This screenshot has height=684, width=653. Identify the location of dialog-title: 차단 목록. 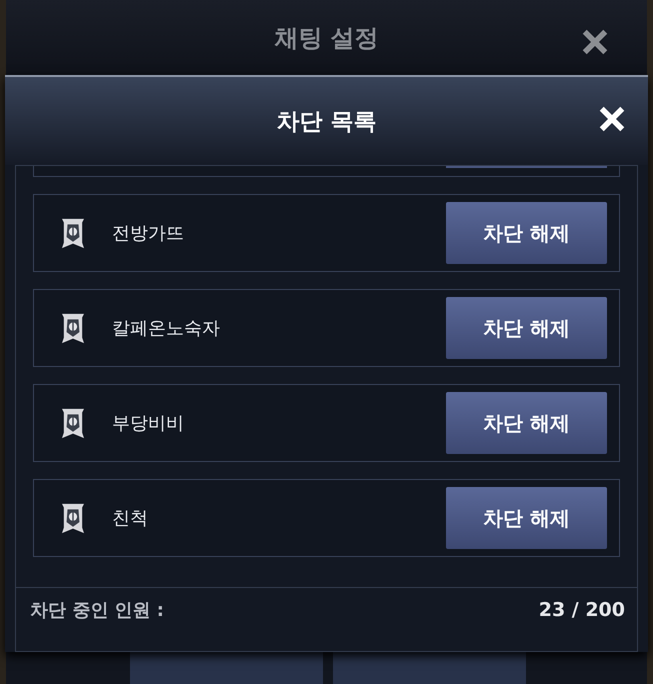
(326, 122).